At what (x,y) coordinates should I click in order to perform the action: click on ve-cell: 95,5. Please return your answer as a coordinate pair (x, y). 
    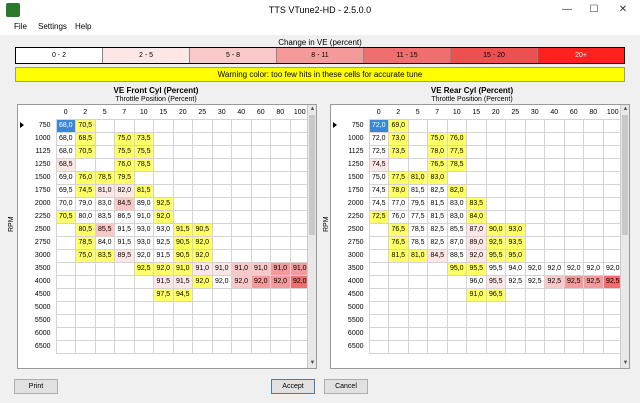
    Looking at the image, I should click on (476, 268).